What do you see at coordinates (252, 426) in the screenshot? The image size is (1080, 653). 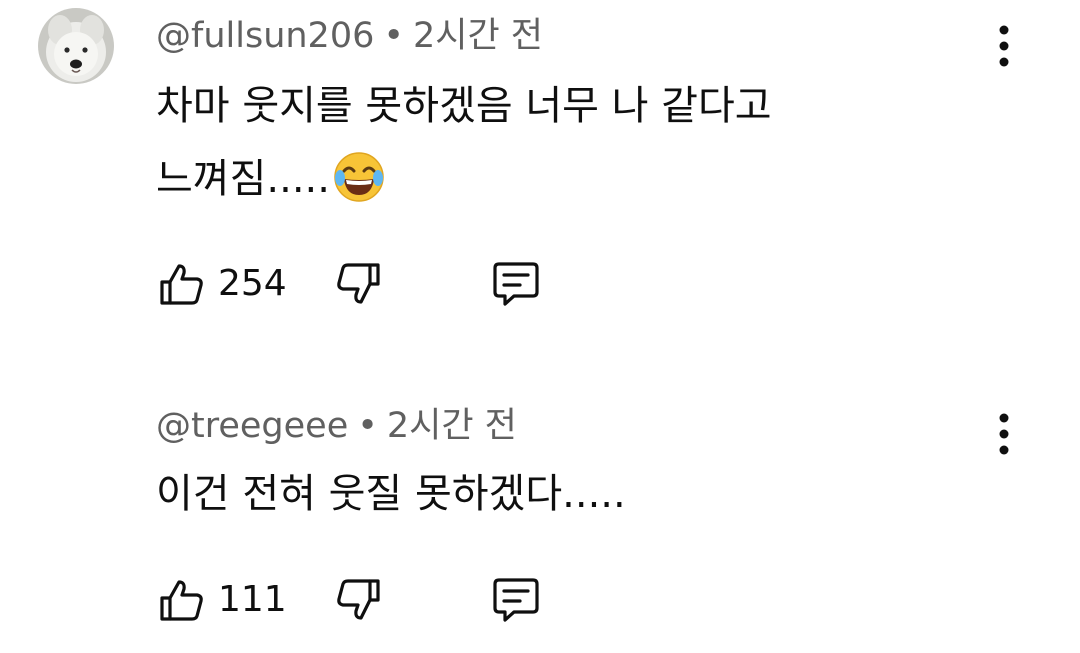 I see `comment-author: @treegeee` at bounding box center [252, 426].